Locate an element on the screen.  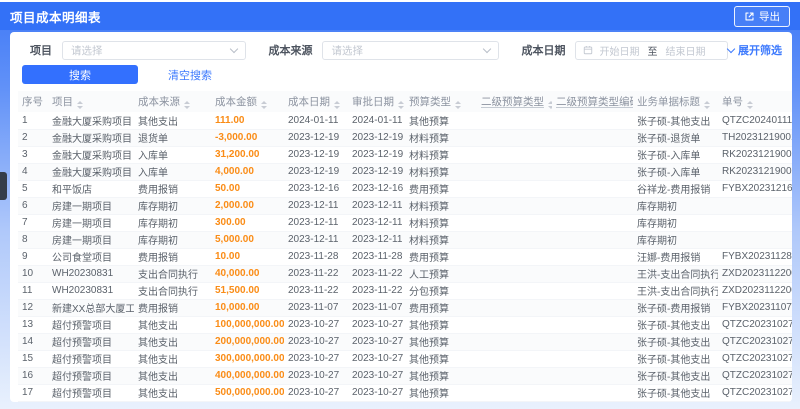
project-select: 请选择 is located at coordinates (154, 50).